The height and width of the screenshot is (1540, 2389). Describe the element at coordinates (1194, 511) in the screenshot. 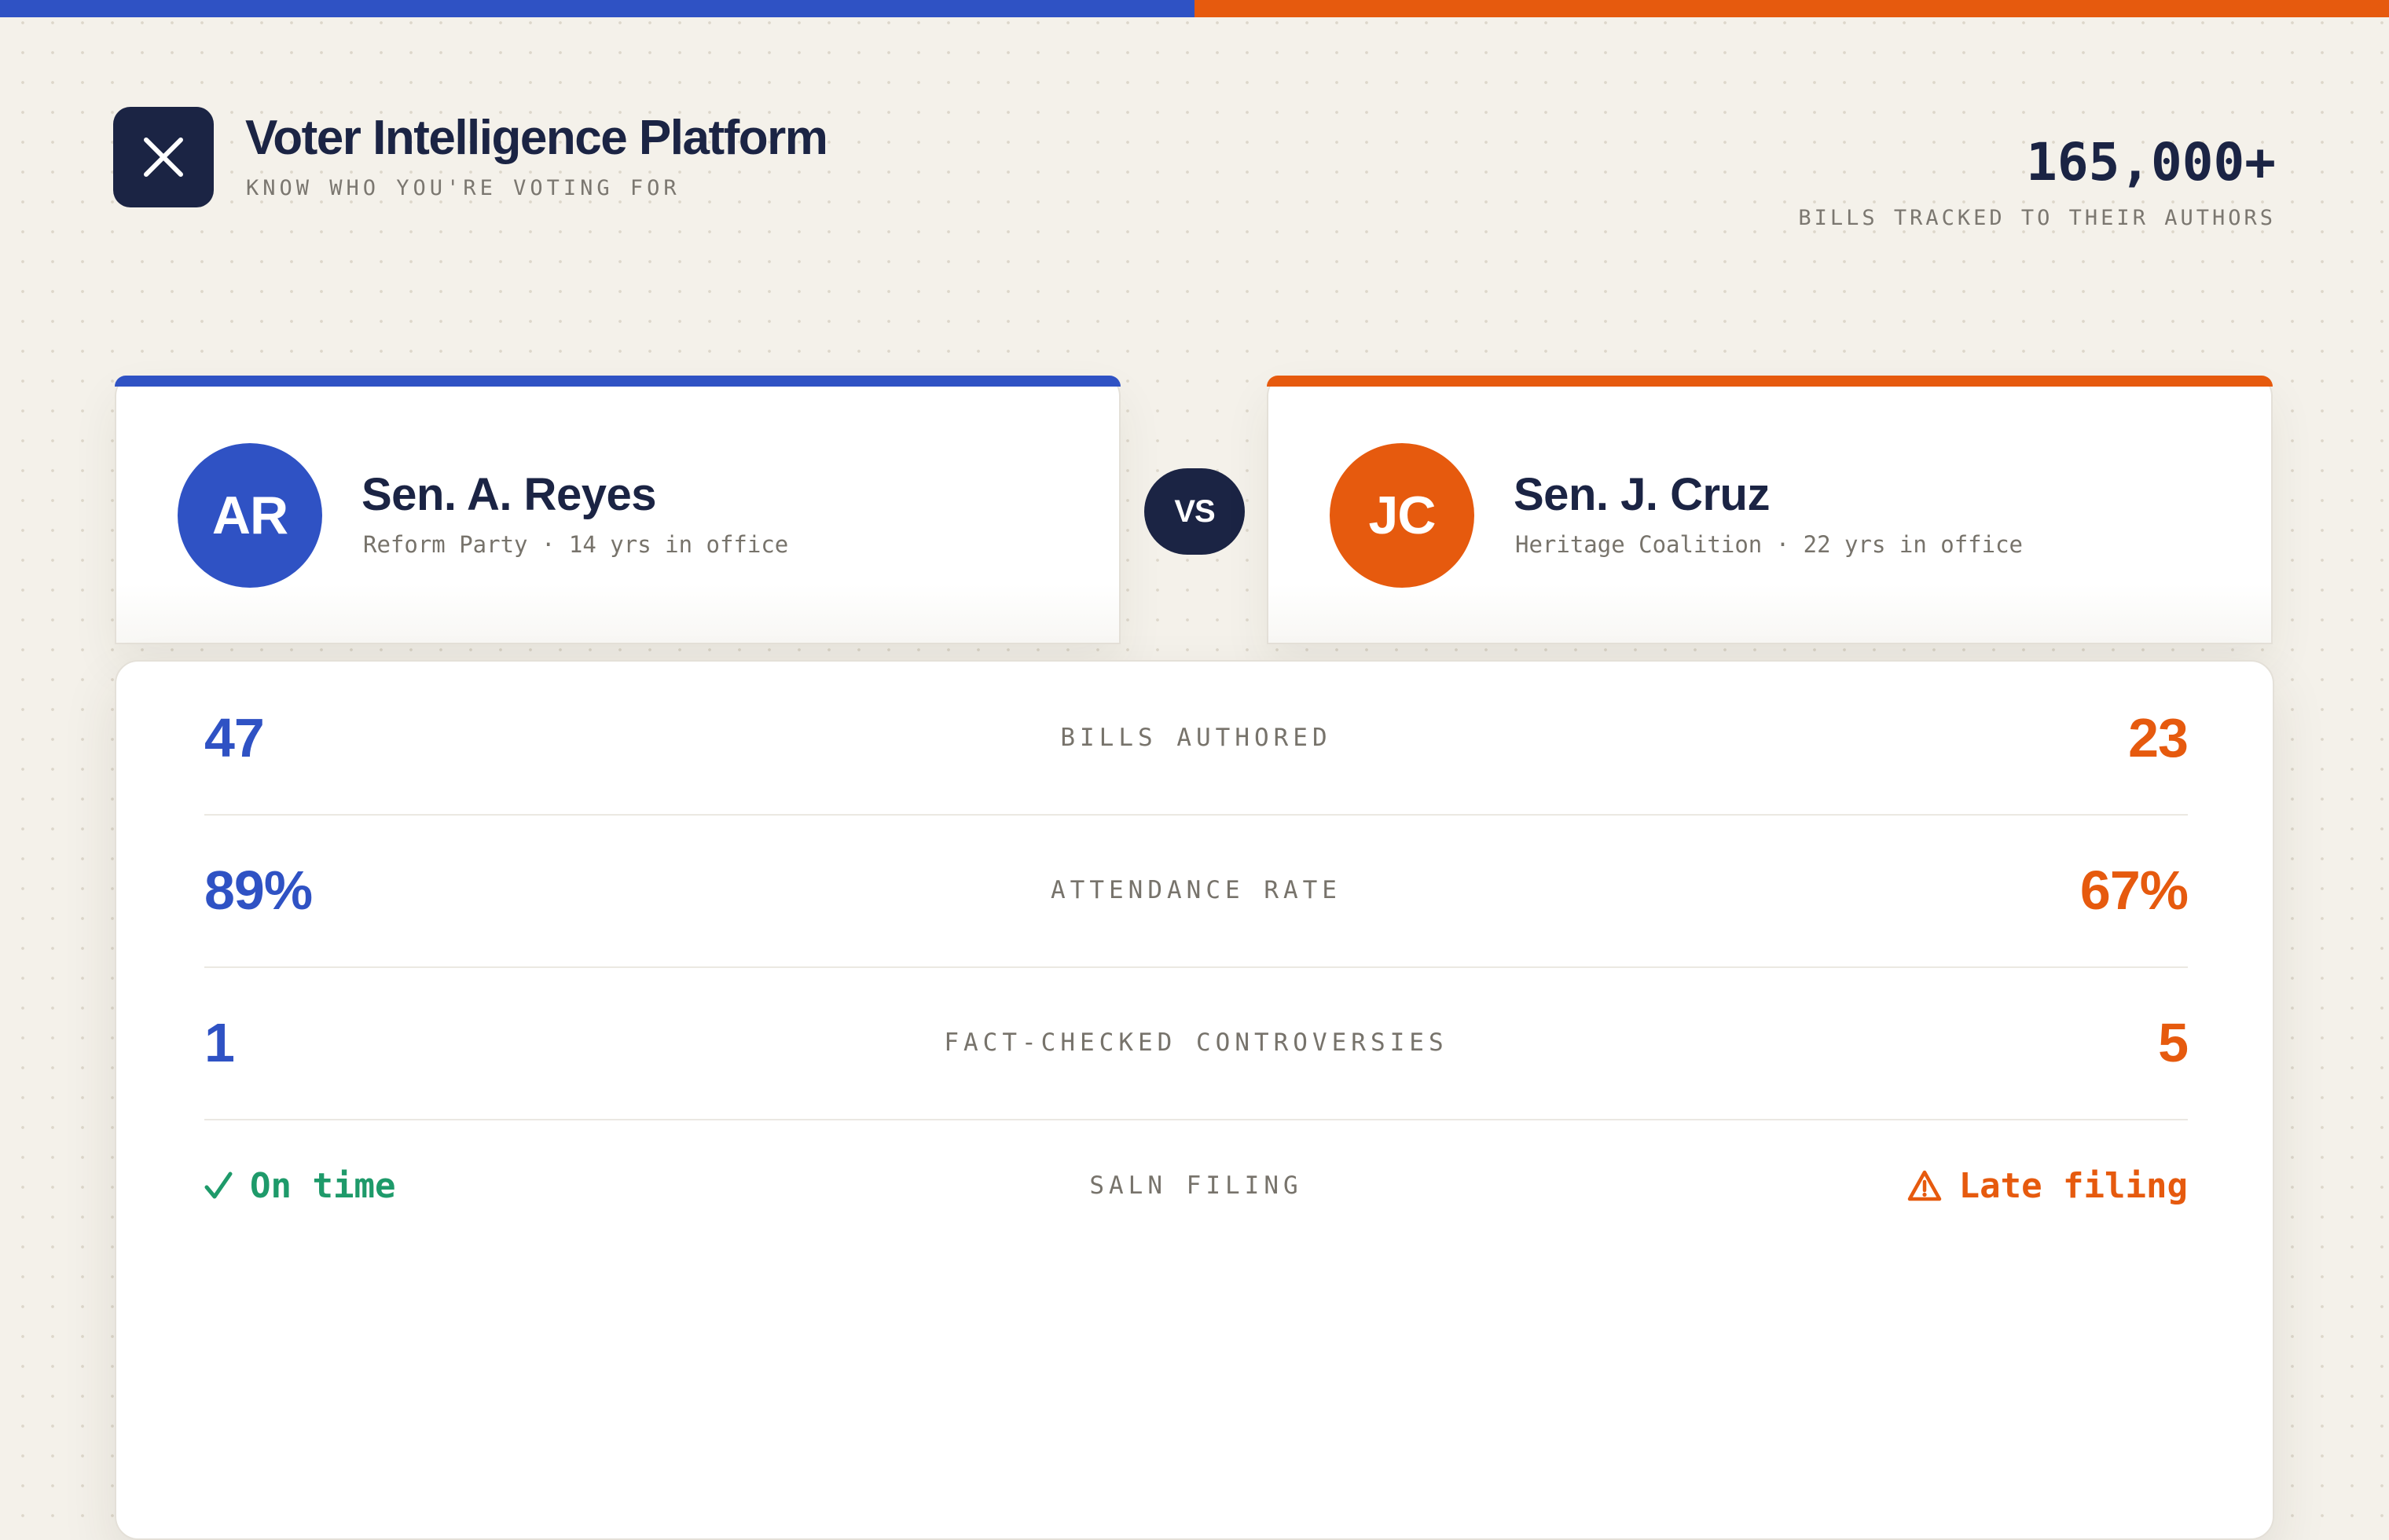

I see `vs-badge: VS` at that location.